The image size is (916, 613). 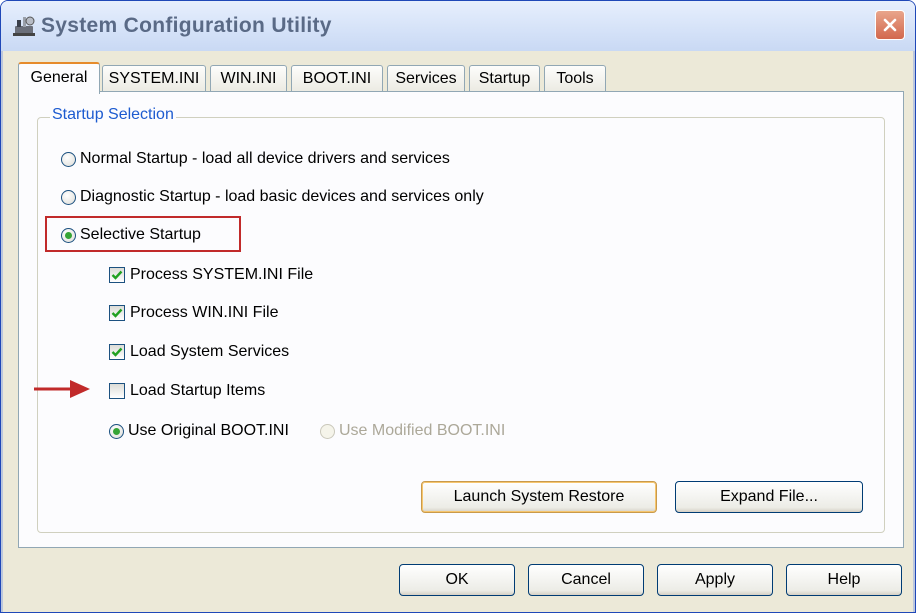 I want to click on load-startup-items-option: Load Startup Items, so click(x=187, y=391).